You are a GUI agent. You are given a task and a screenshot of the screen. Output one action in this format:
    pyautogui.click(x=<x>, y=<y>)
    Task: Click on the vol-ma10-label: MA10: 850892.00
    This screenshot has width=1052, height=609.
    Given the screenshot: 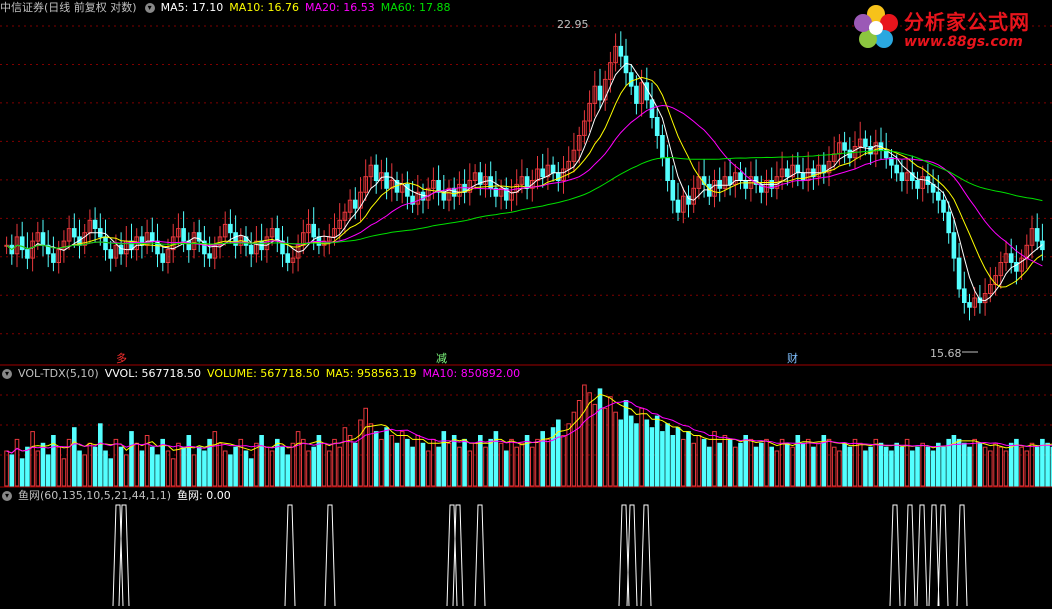 What is the action you would take?
    pyautogui.click(x=471, y=373)
    